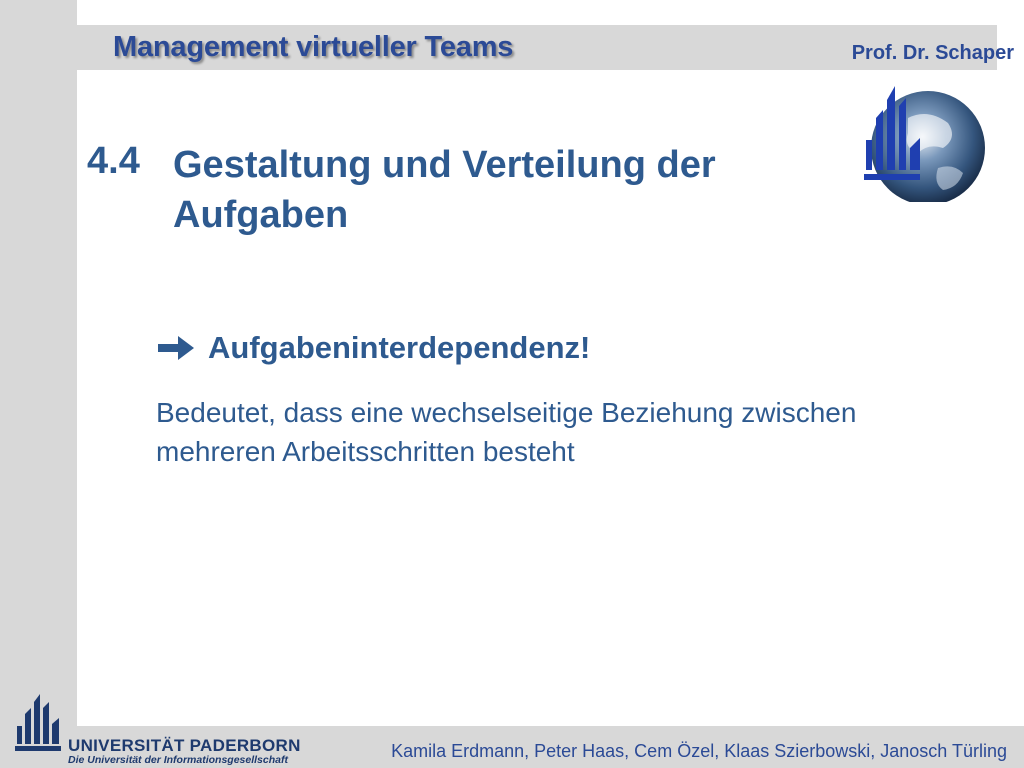 The width and height of the screenshot is (1024, 768). I want to click on university-name: UNIVERSITÄT PADERBORN, so click(184, 745).